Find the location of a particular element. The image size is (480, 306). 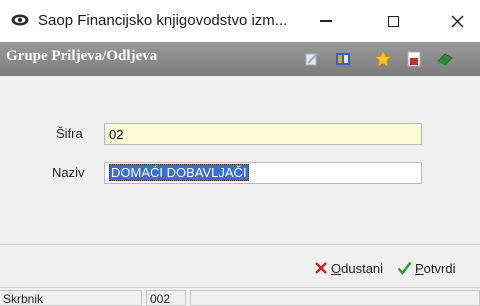

minimize-button is located at coordinates (326, 21).